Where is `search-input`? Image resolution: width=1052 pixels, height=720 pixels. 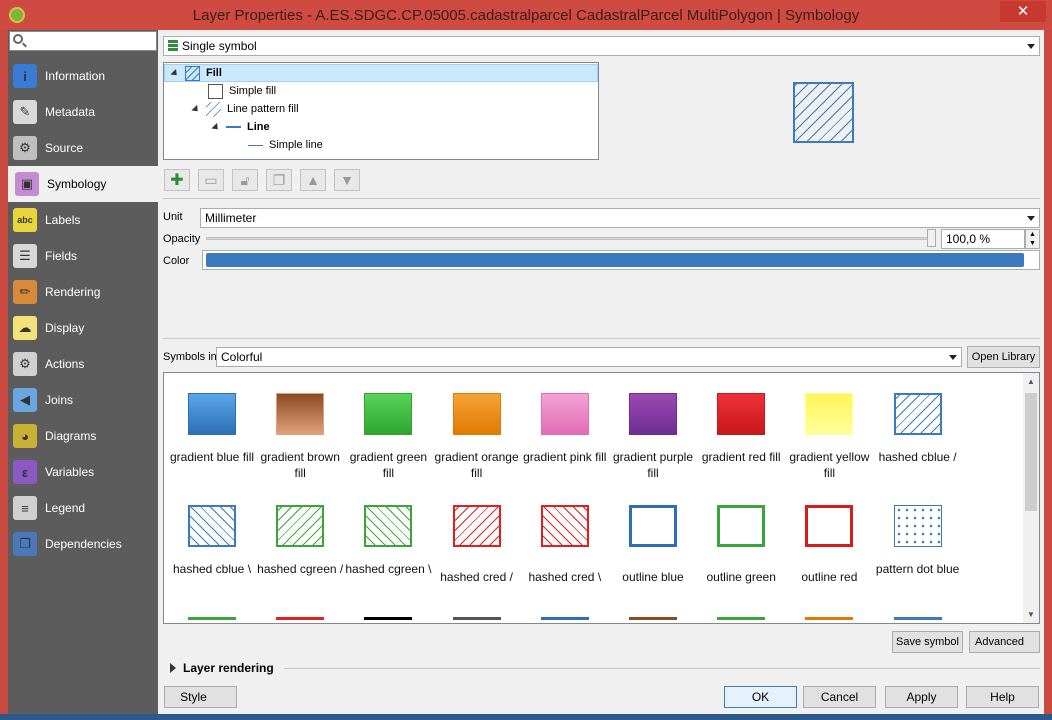
search-input is located at coordinates (83, 41).